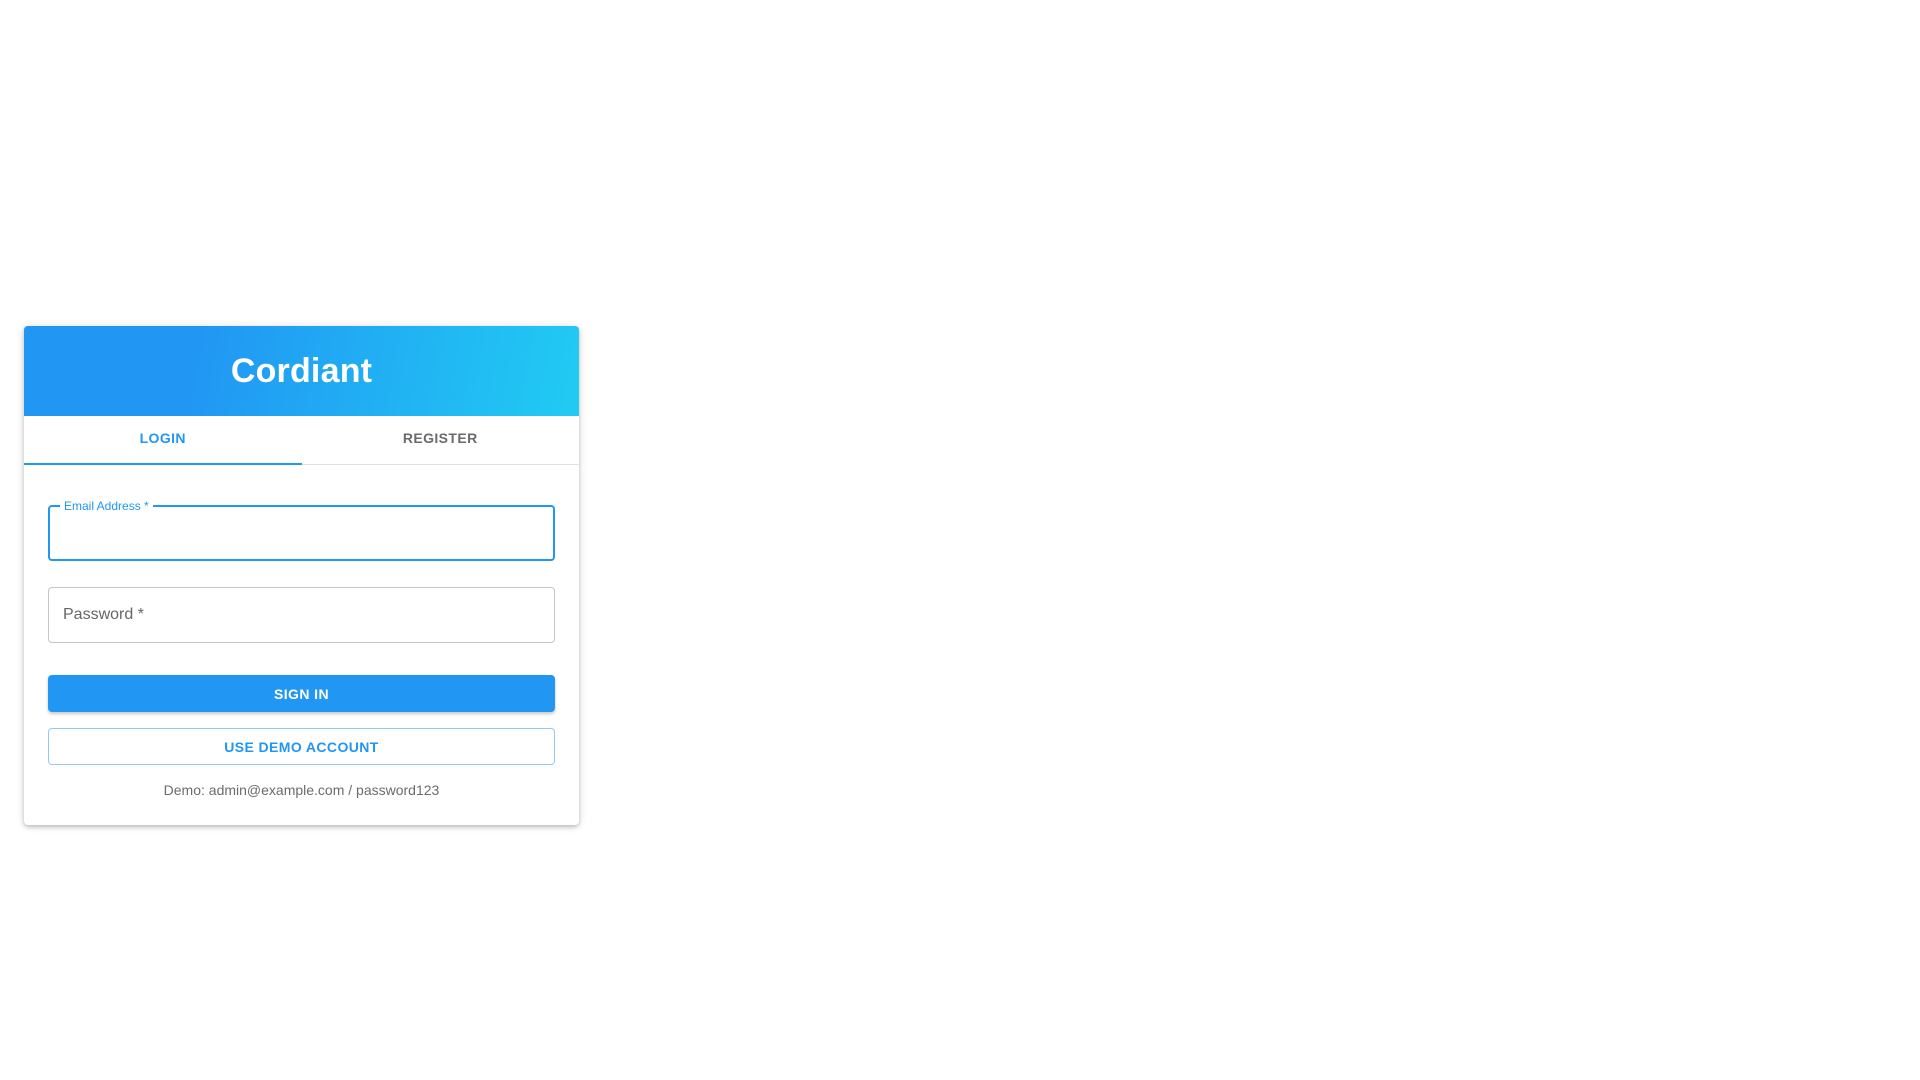 Image resolution: width=1920 pixels, height=1080 pixels. I want to click on demo-credentials-hint: Demo: admin@example.com / password123, so click(301, 790).